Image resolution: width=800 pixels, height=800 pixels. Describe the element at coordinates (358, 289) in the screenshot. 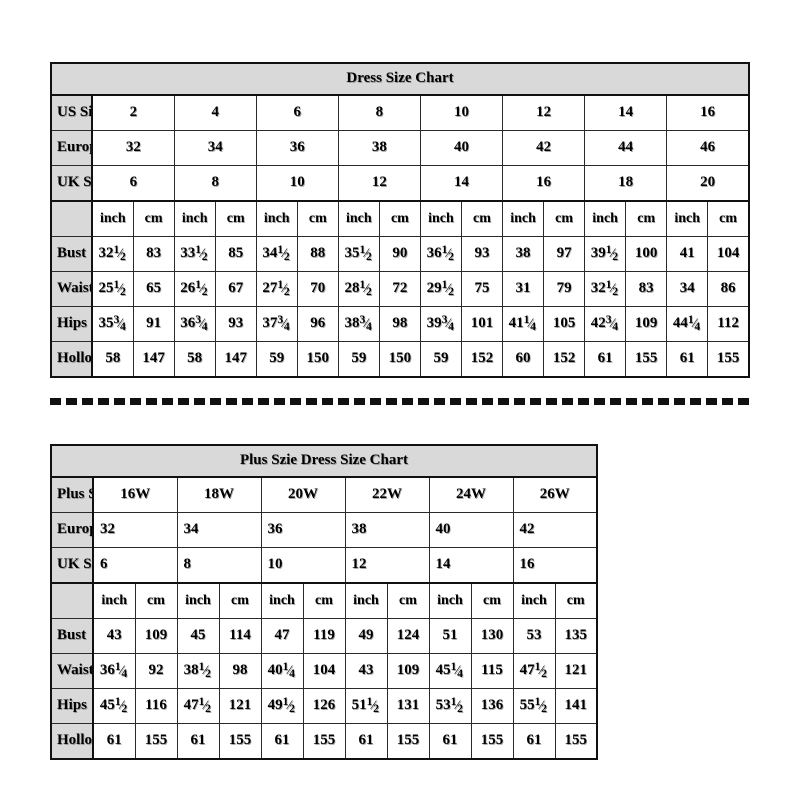

I see `measurement-inch: 281⁄2` at that location.